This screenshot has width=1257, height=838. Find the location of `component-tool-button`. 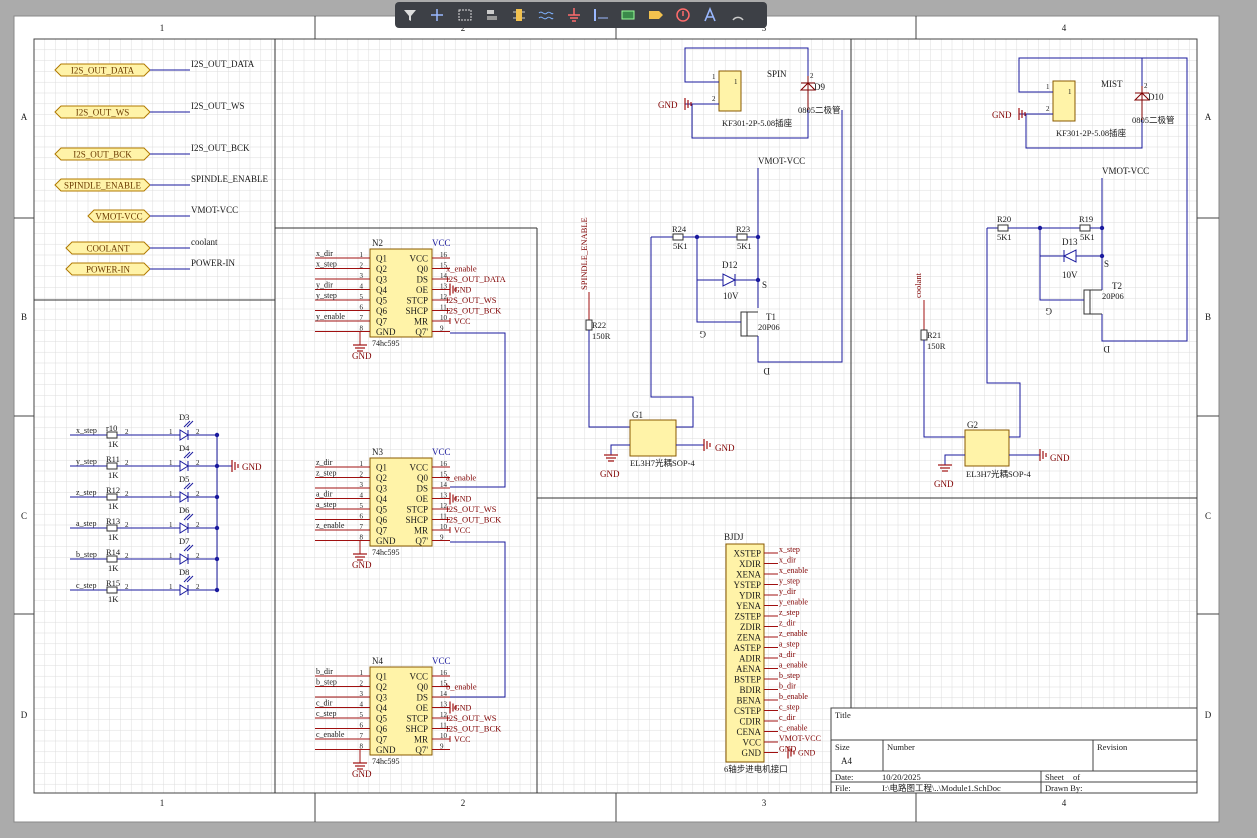

component-tool-button is located at coordinates (519, 15).